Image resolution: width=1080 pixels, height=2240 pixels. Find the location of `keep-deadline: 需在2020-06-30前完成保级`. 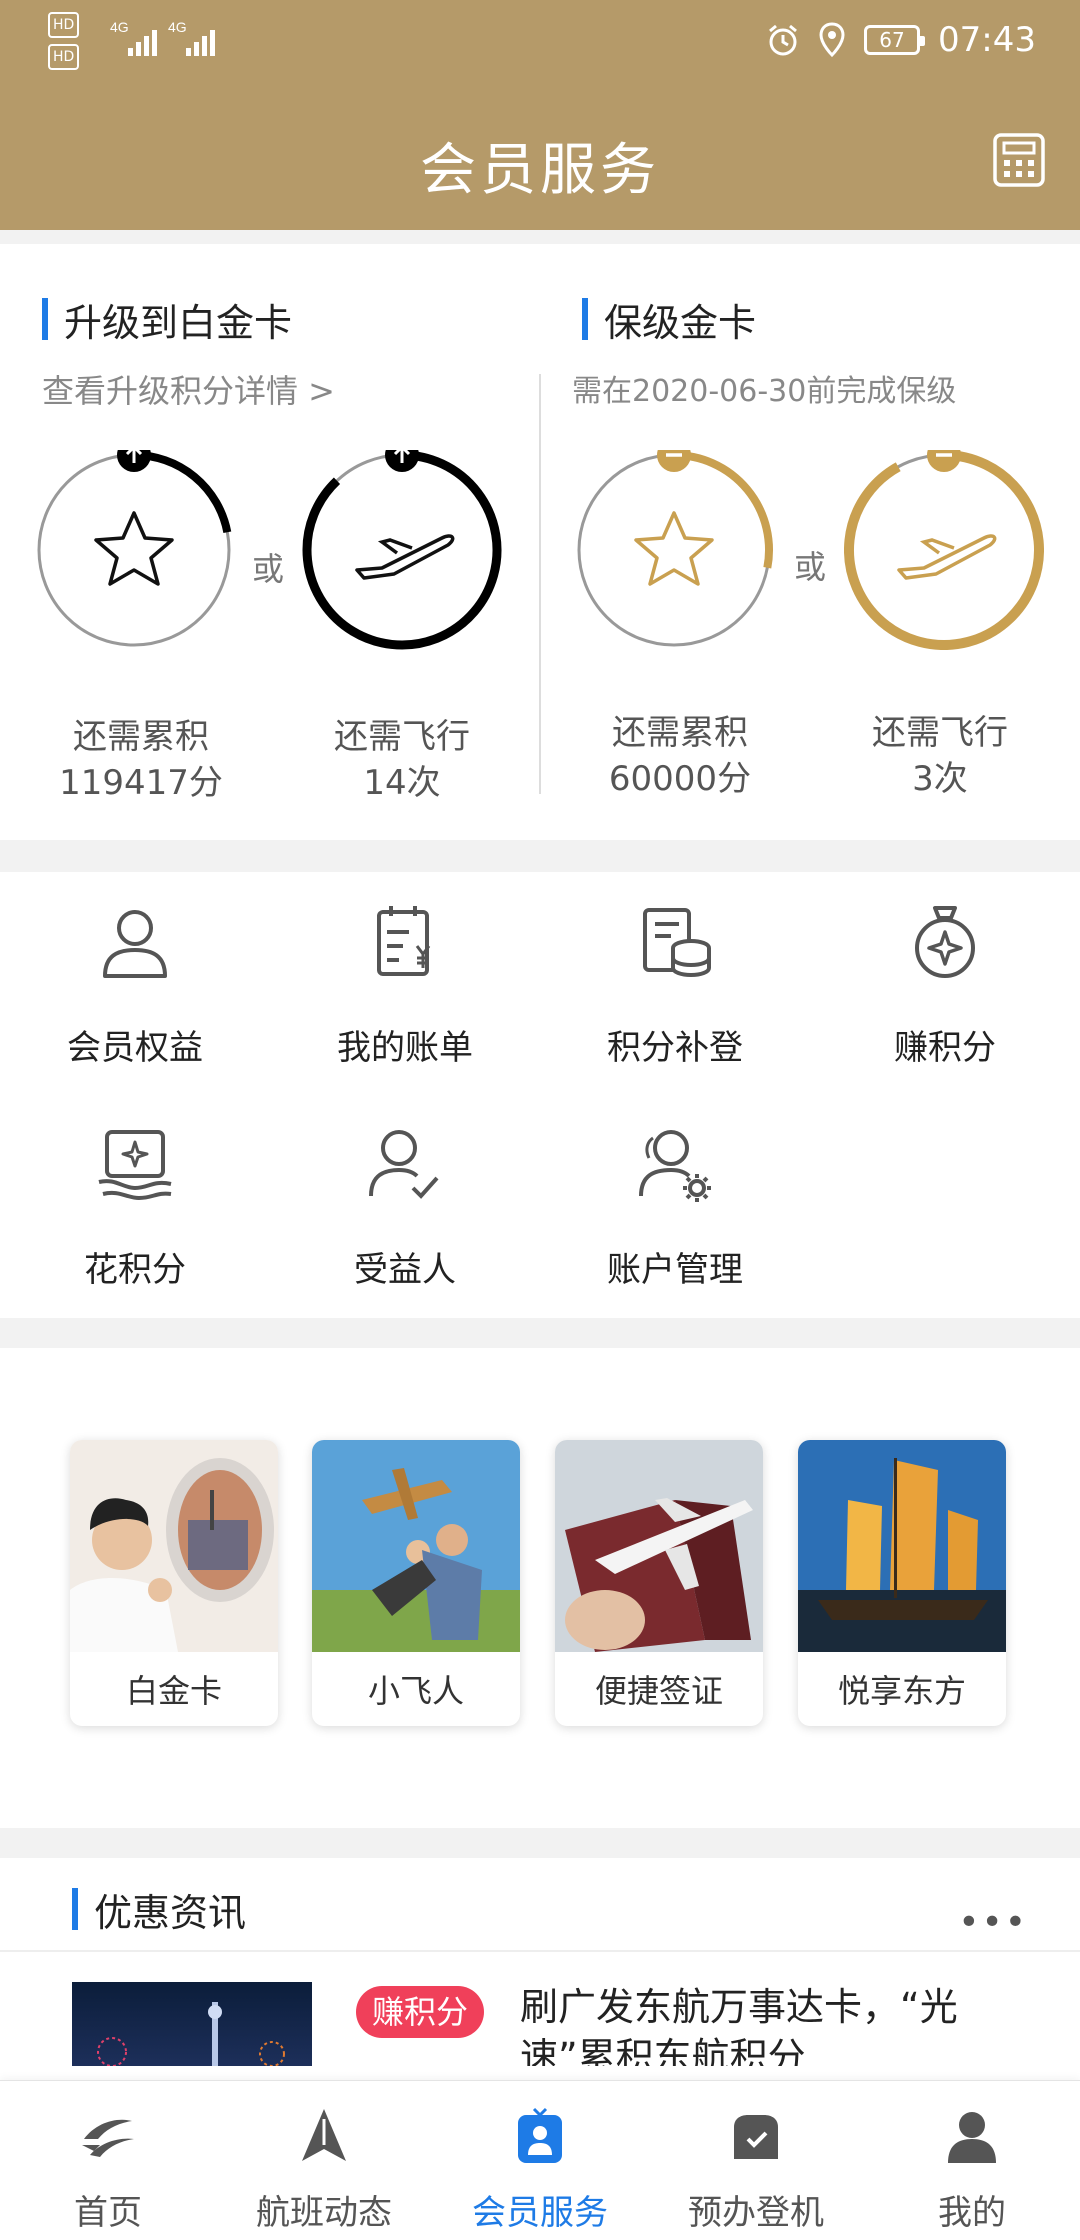

keep-deadline: 需在2020-06-30前完成保级 is located at coordinates (764, 391).